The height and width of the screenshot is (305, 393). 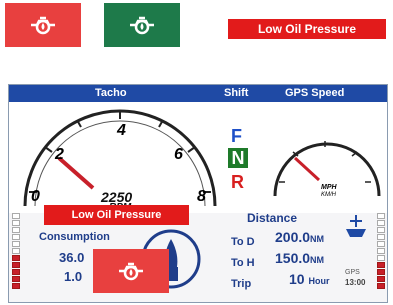 I want to click on consumption-value-2: 1.0, so click(x=73, y=276).